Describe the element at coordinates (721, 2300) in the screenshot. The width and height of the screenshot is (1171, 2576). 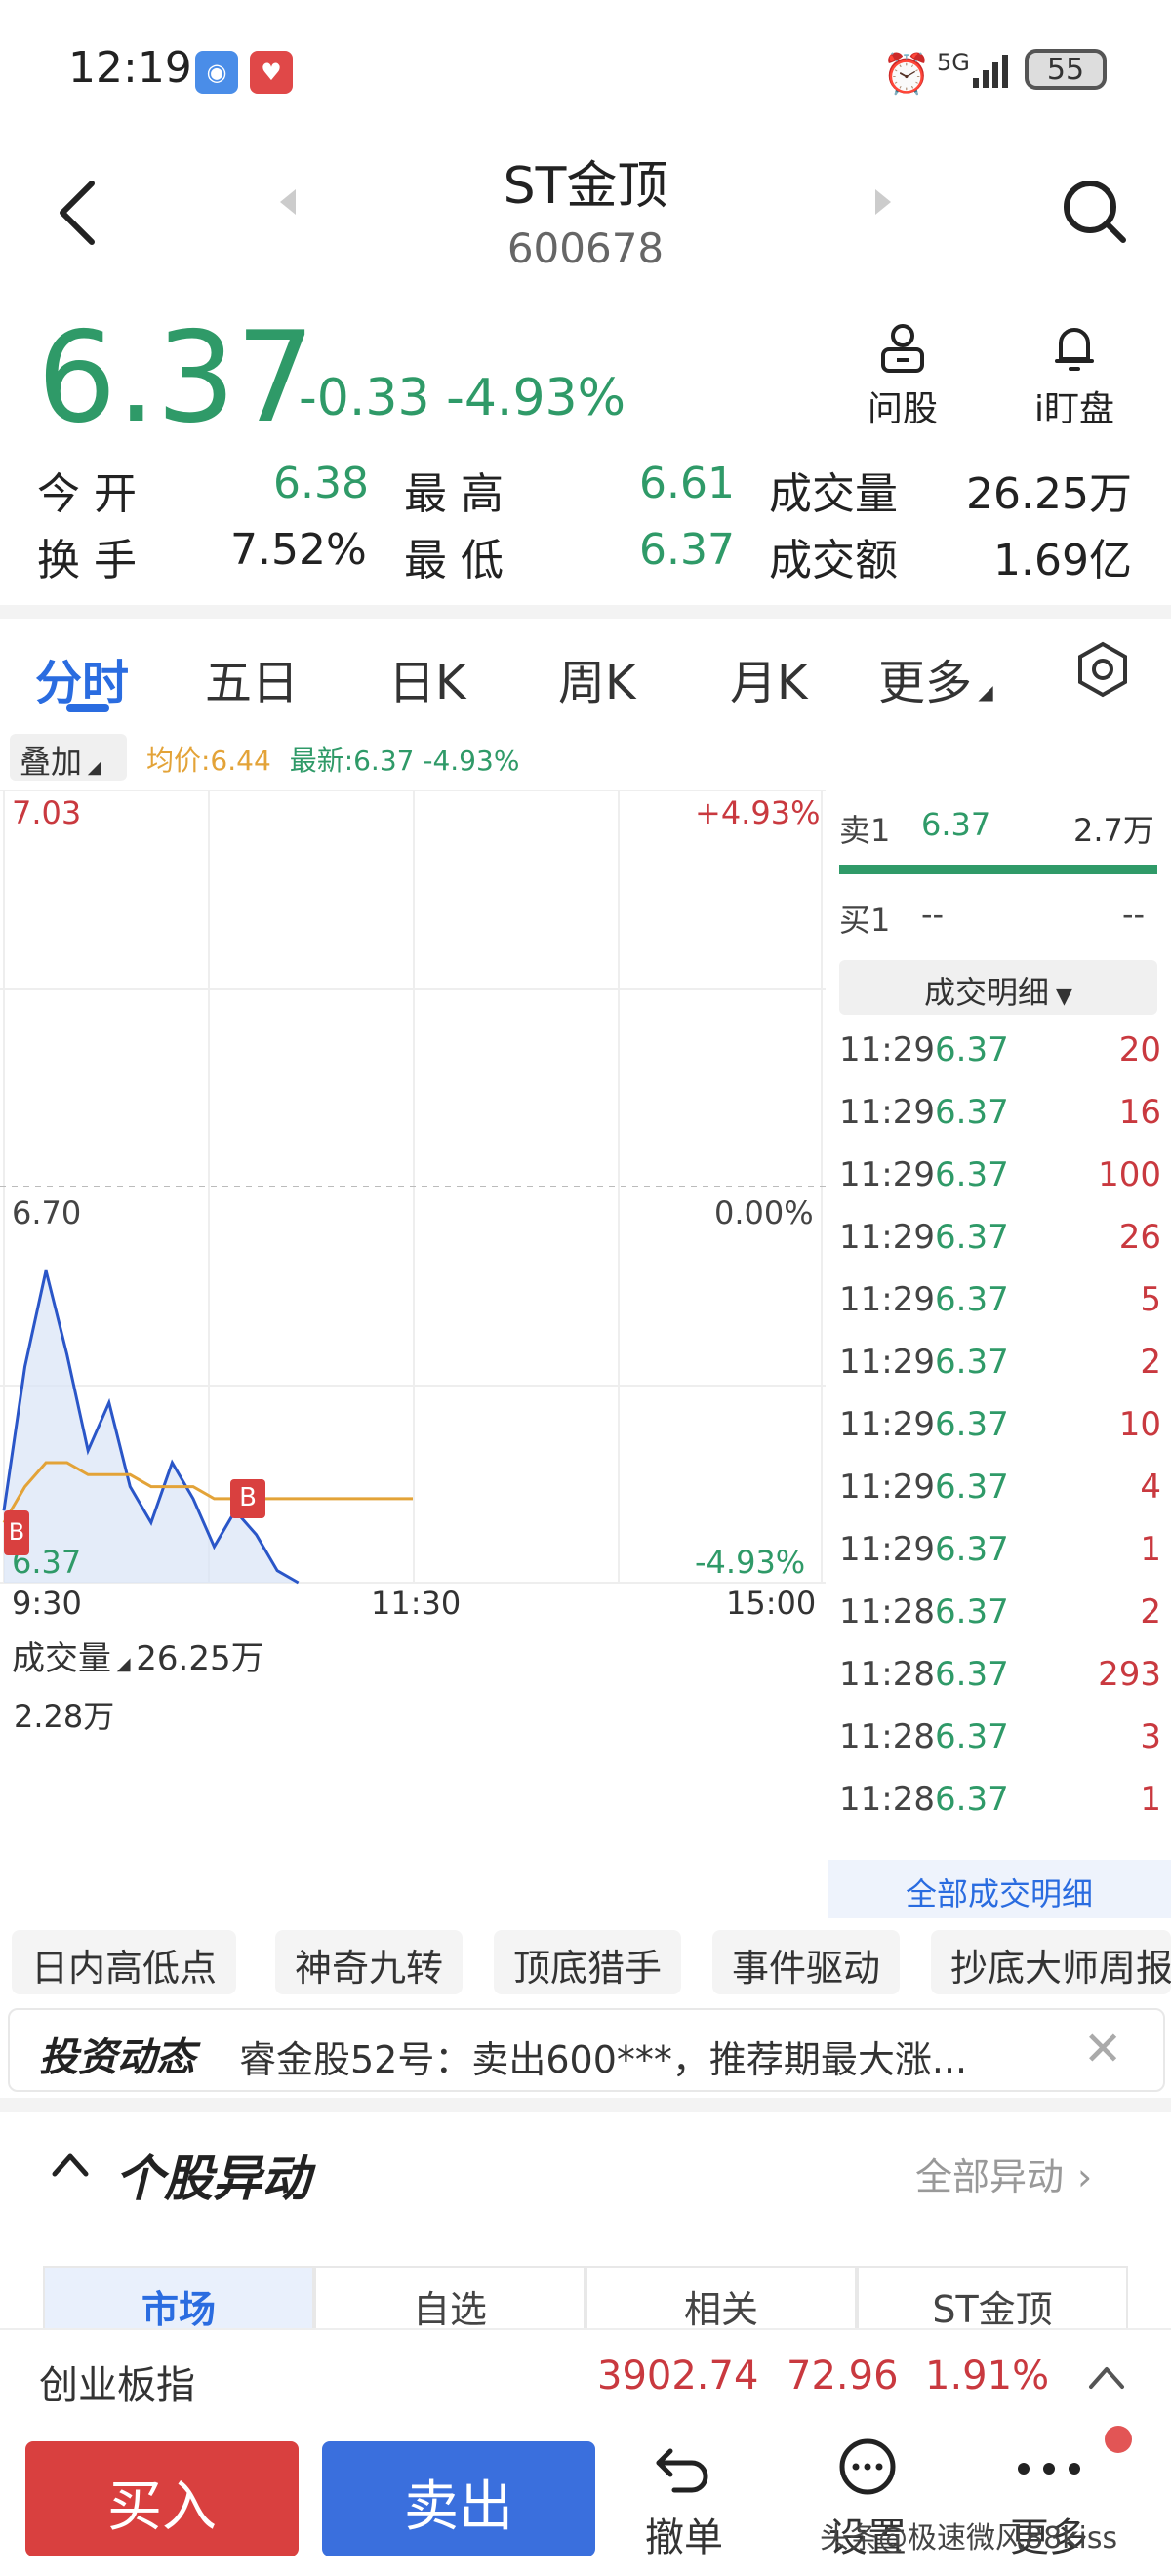
I see `seg-related: 相关` at that location.